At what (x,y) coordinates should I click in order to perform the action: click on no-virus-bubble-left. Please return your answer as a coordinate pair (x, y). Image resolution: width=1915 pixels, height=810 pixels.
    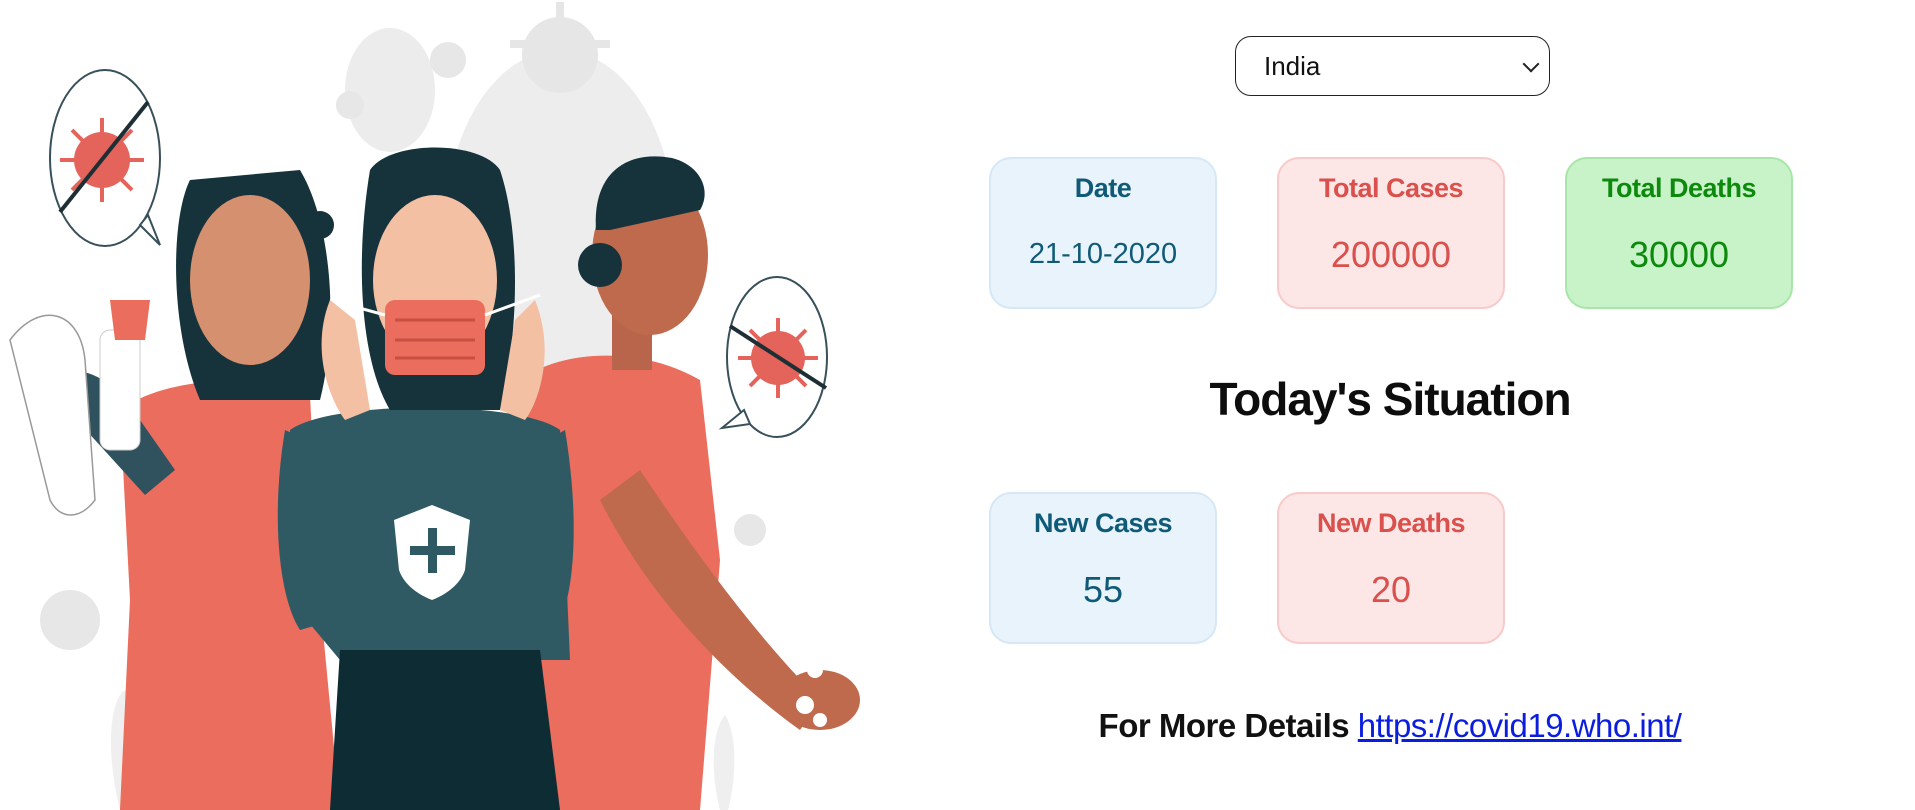
    Looking at the image, I should click on (105, 158).